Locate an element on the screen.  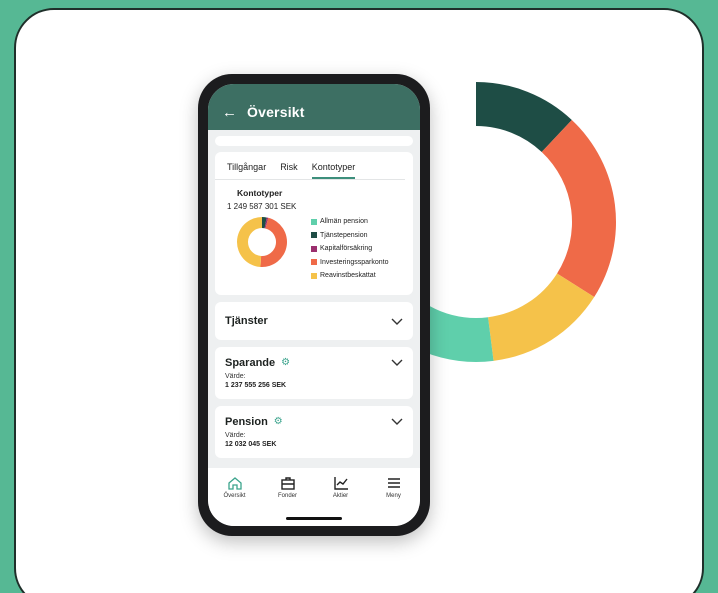
legend-item: Allmän pension is located at coordinates (349, 222).